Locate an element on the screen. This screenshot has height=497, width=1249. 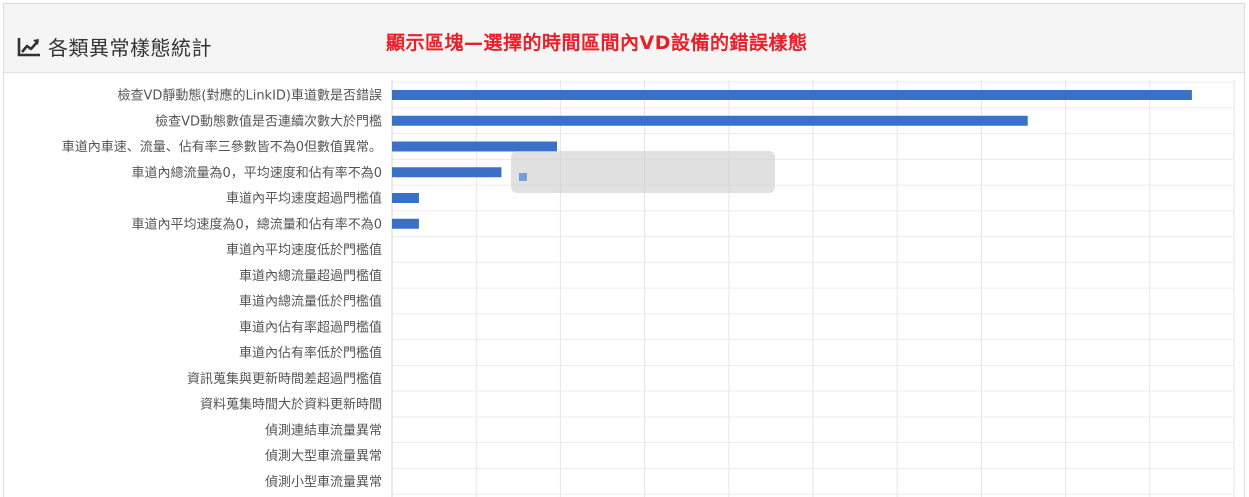
category-label: 車道內總流量為0，平均速度和佔有率不為0 is located at coordinates (256, 173).